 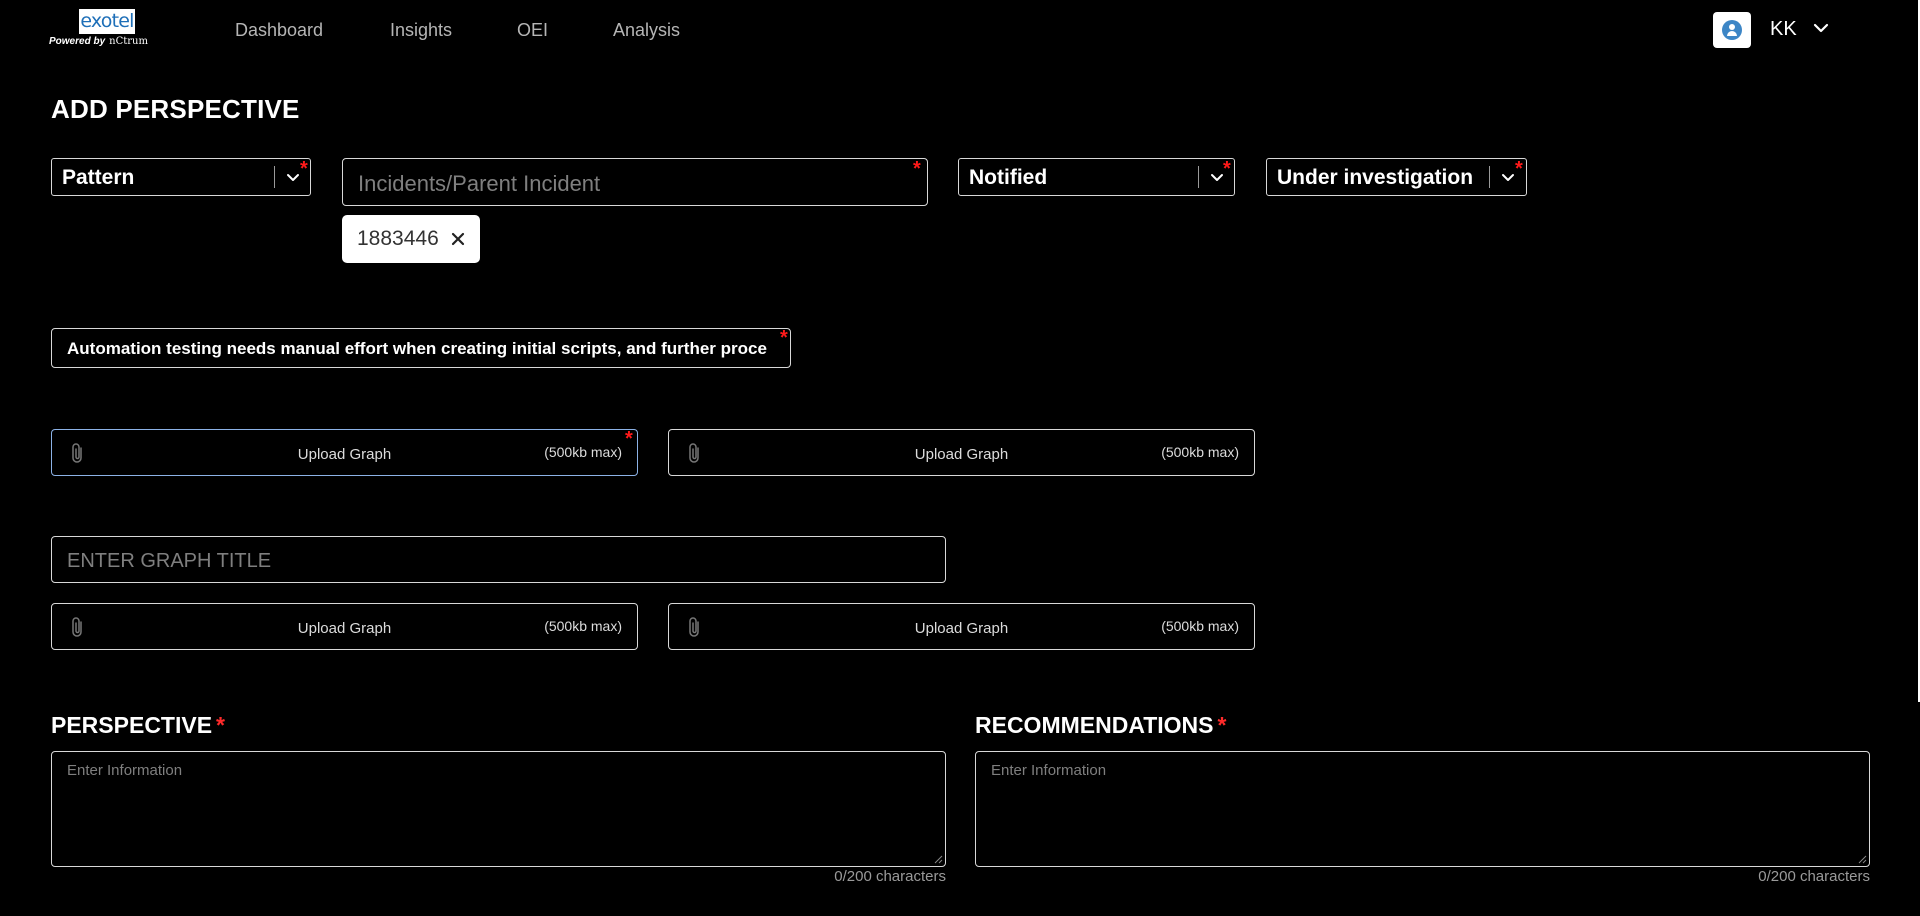 I want to click on powered-by: Powered by nCtrum, so click(x=98, y=42).